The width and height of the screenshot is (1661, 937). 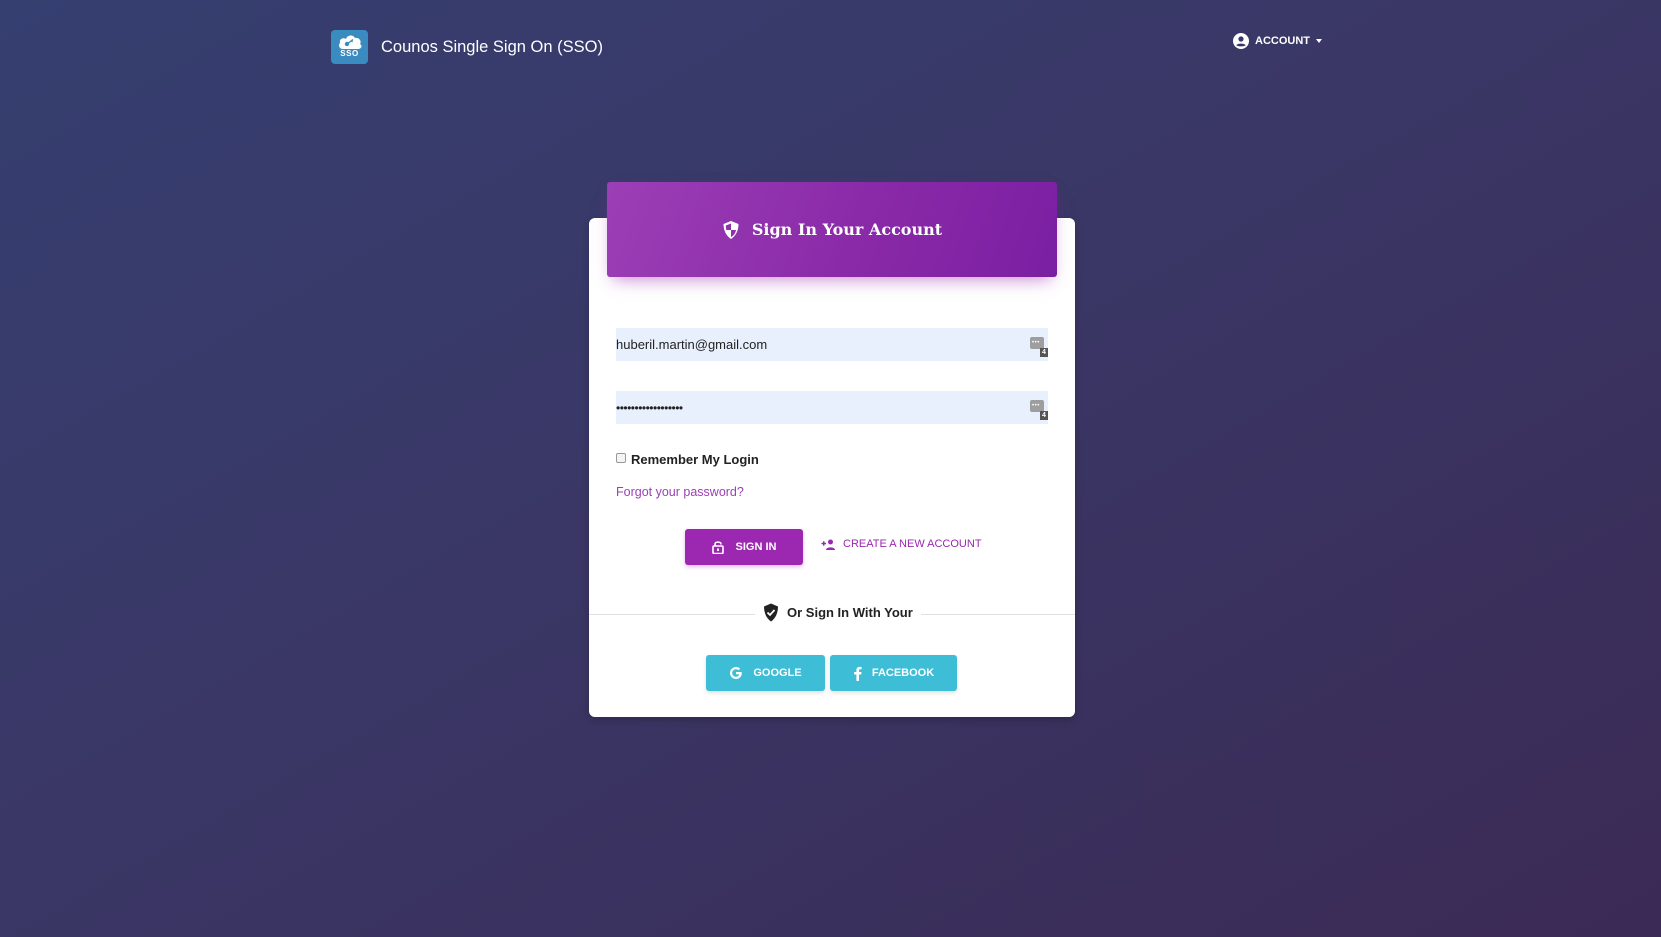 I want to click on brand-link: SSO Counos Single Sign On (SSO), so click(x=467, y=47).